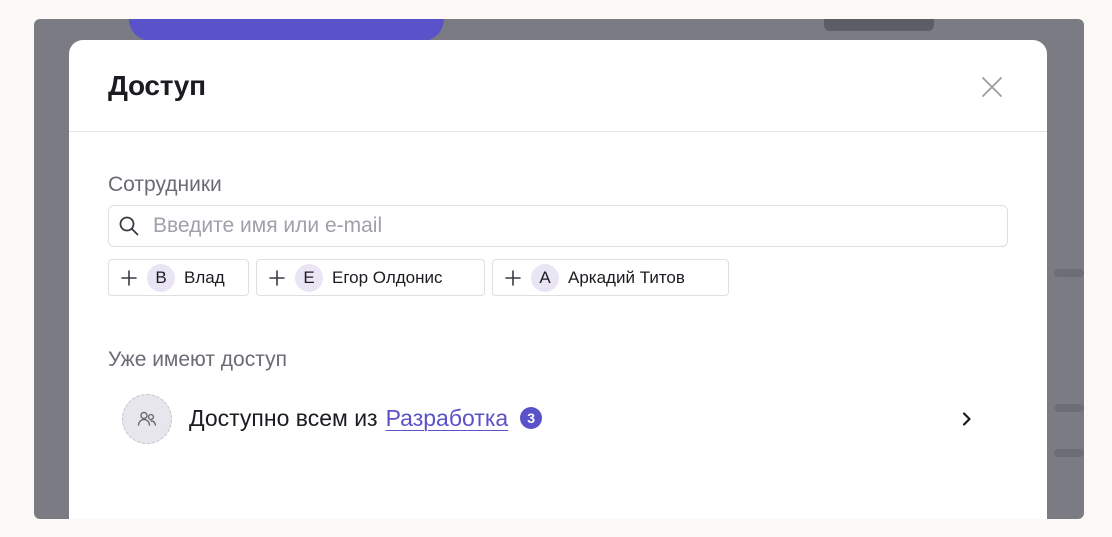 Image resolution: width=1112 pixels, height=537 pixels. I want to click on close-button, so click(992, 87).